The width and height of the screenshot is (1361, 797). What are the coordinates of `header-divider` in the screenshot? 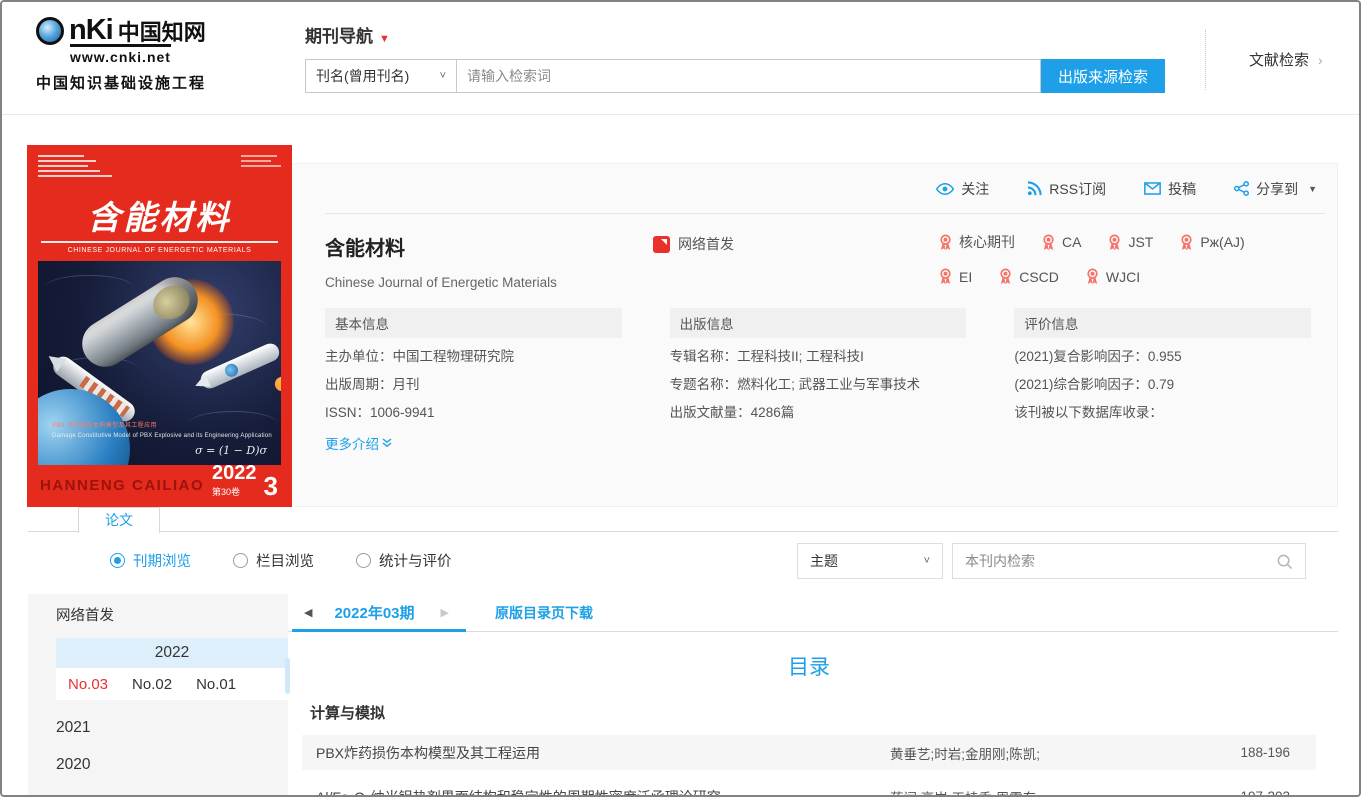 It's located at (1205, 60).